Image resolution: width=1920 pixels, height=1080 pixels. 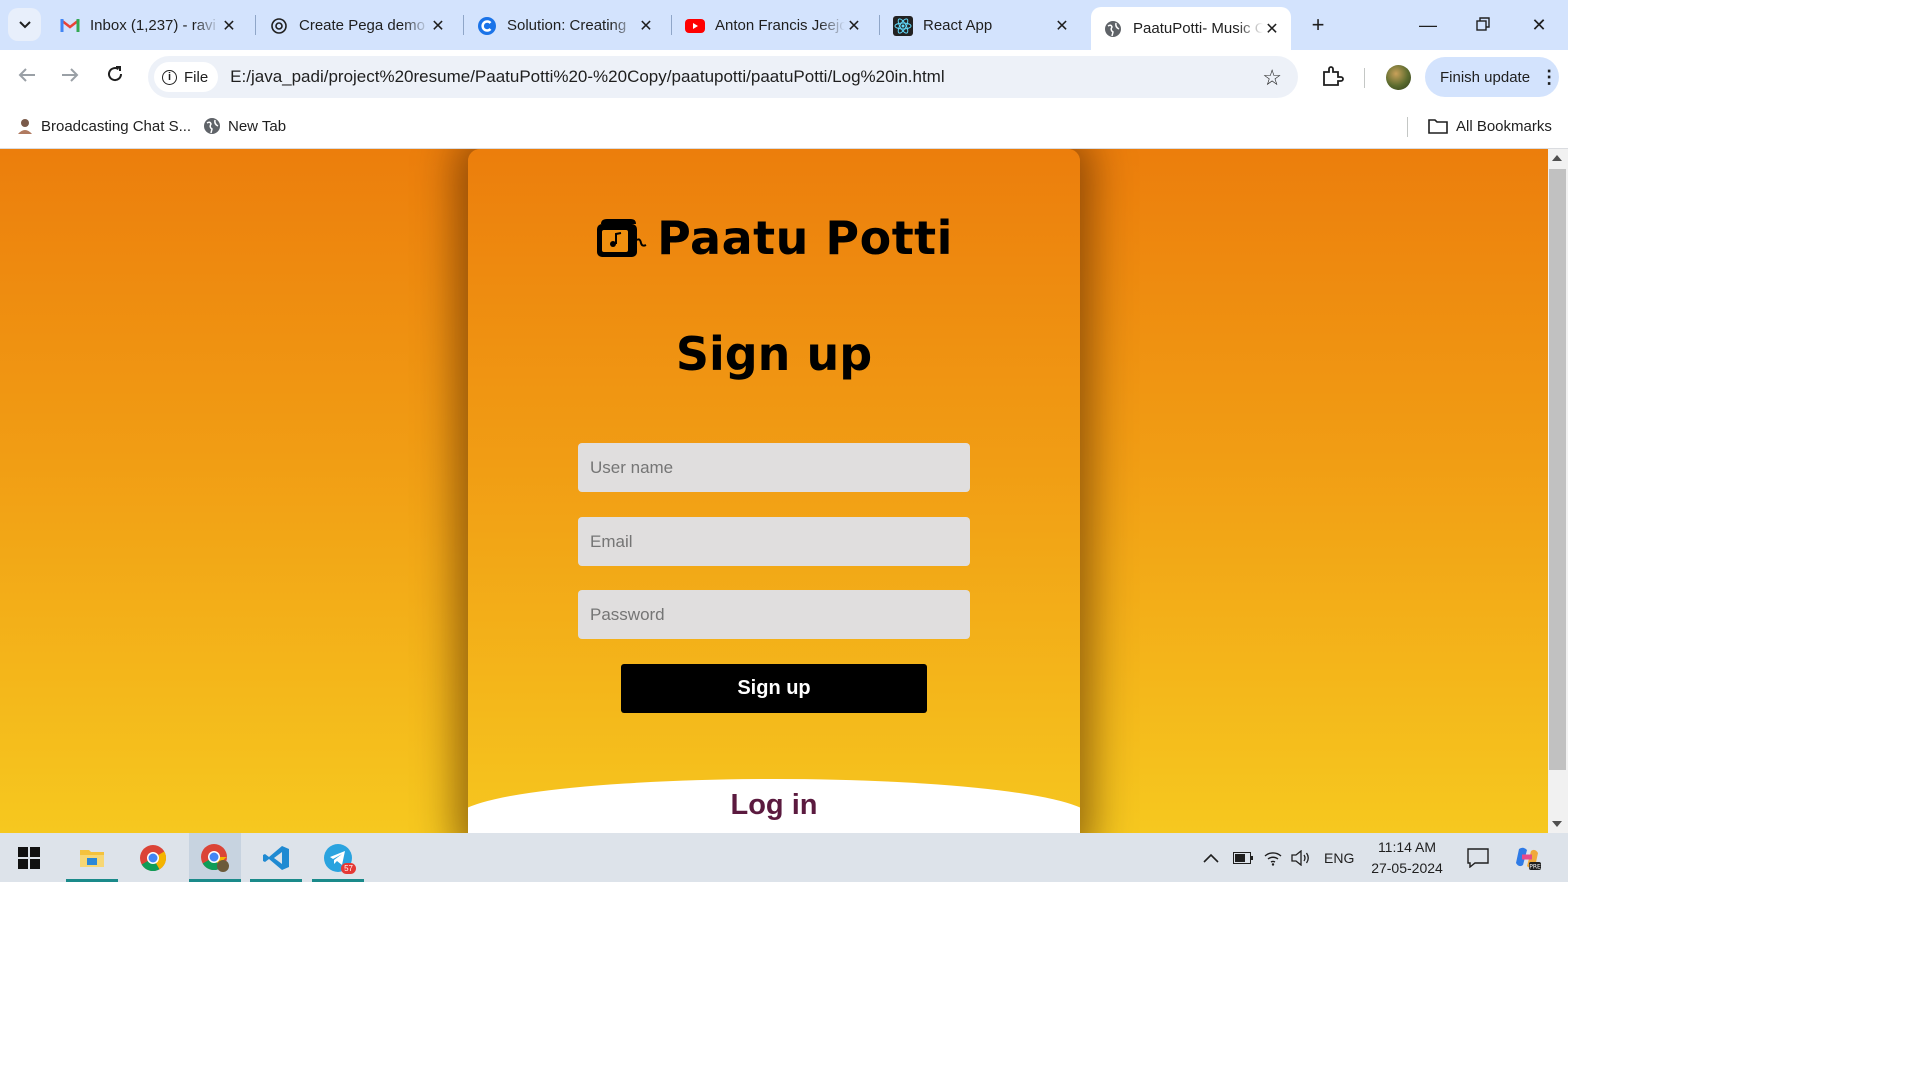 I want to click on back-button, so click(x=27, y=77).